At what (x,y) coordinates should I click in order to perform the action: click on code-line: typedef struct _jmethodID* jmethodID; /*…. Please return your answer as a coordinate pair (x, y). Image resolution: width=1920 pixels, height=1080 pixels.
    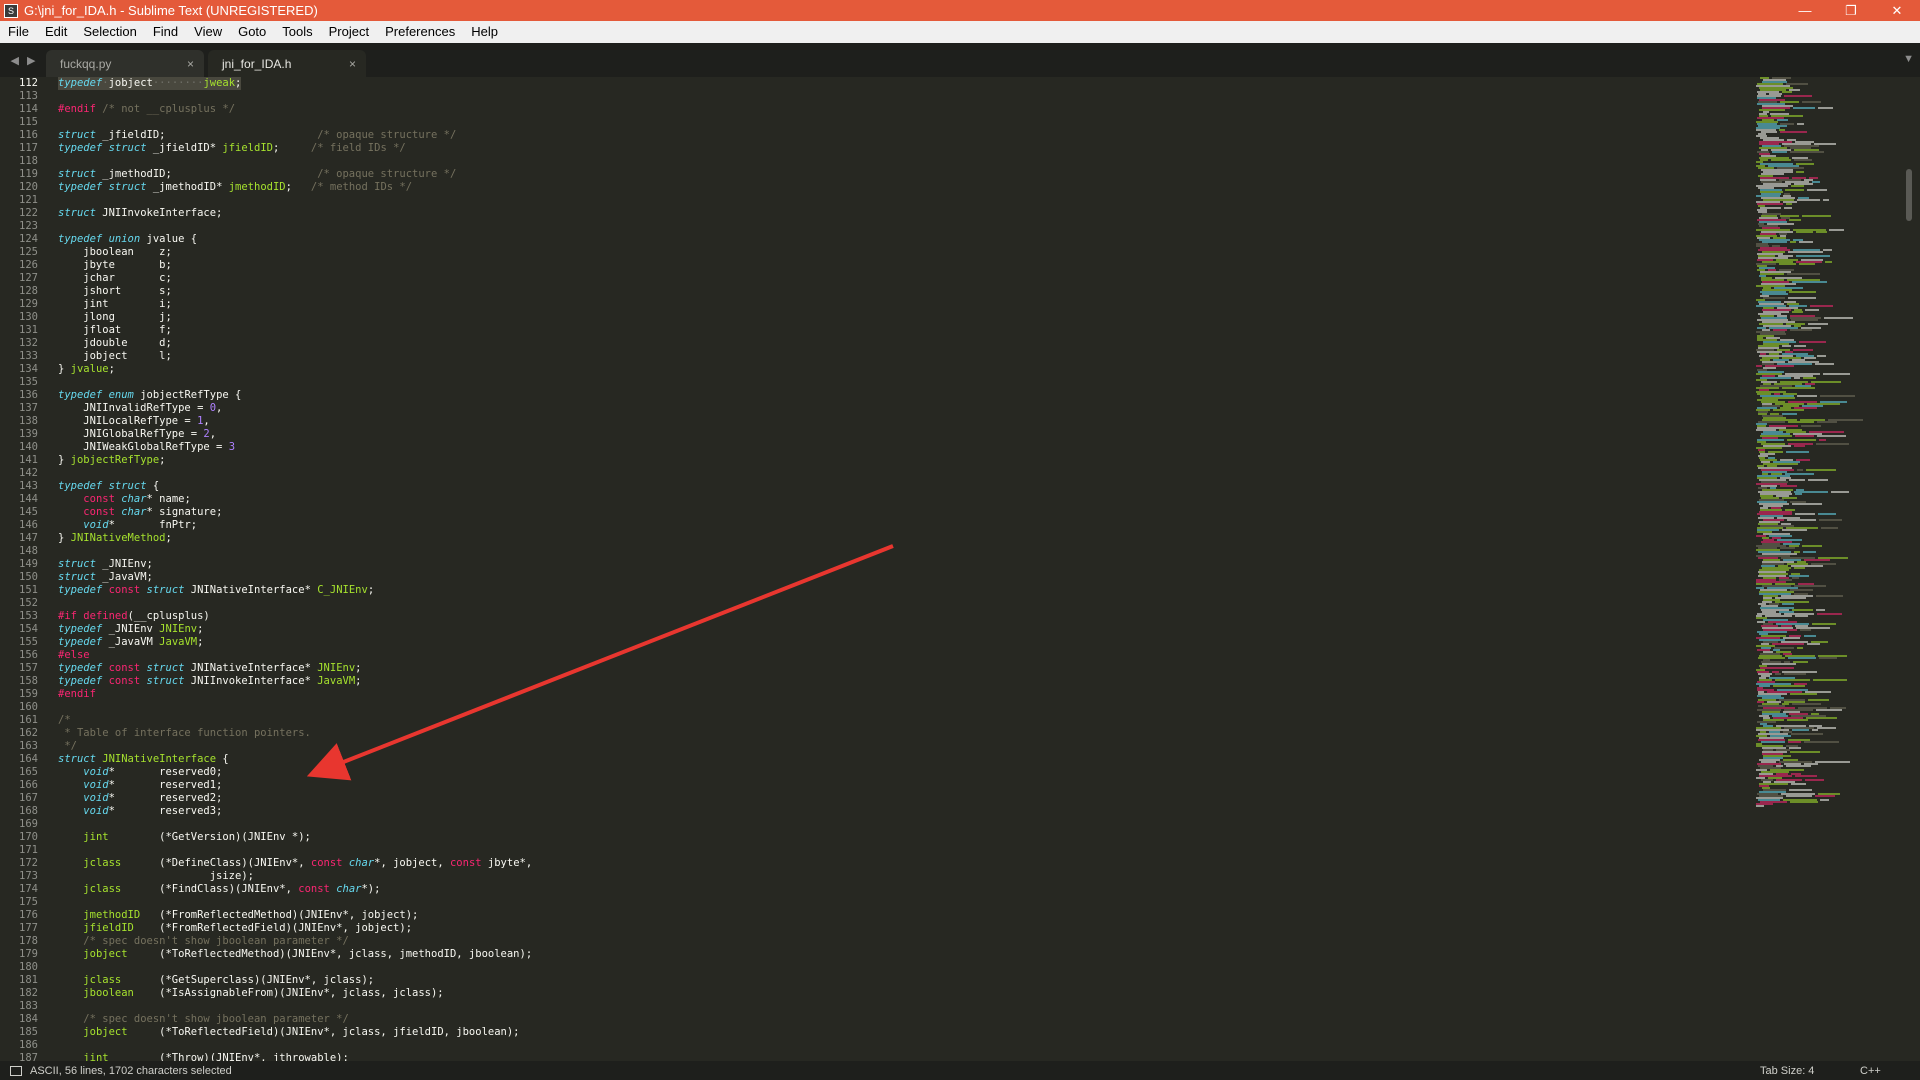
    Looking at the image, I should click on (898, 187).